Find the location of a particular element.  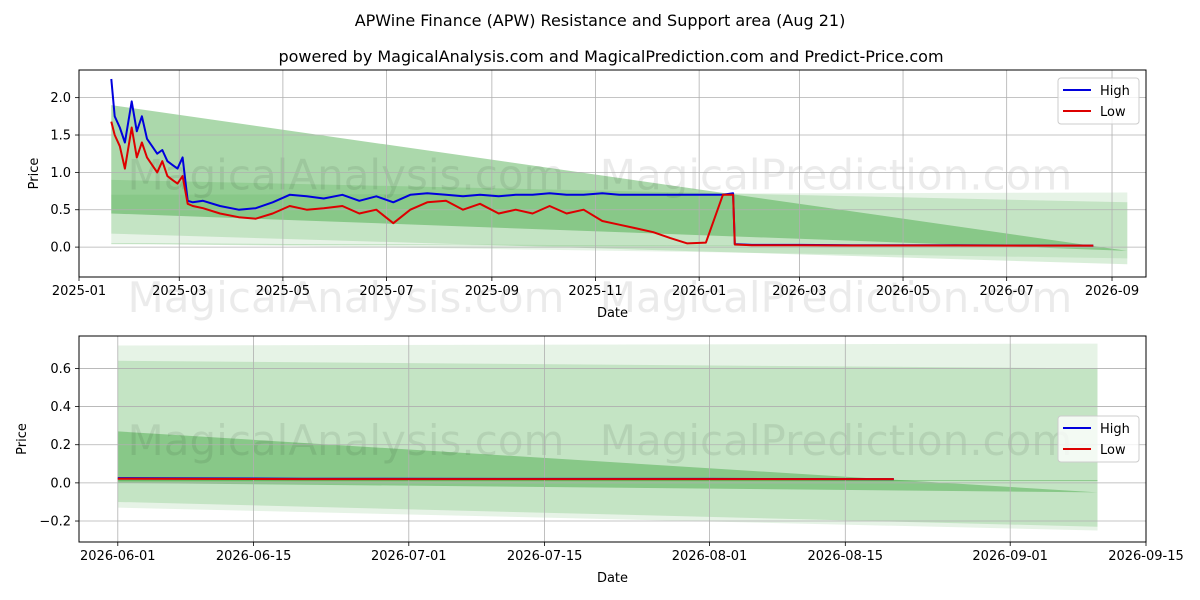

y-tick-label: 0.4 is located at coordinates (60, 407).